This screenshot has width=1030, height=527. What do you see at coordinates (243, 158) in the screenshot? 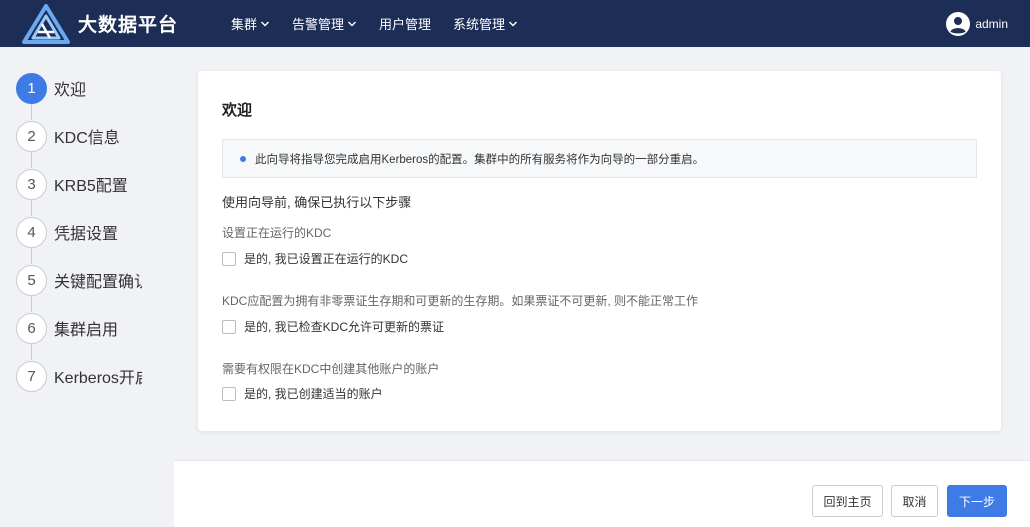
I see `info-bullet-icon` at bounding box center [243, 158].